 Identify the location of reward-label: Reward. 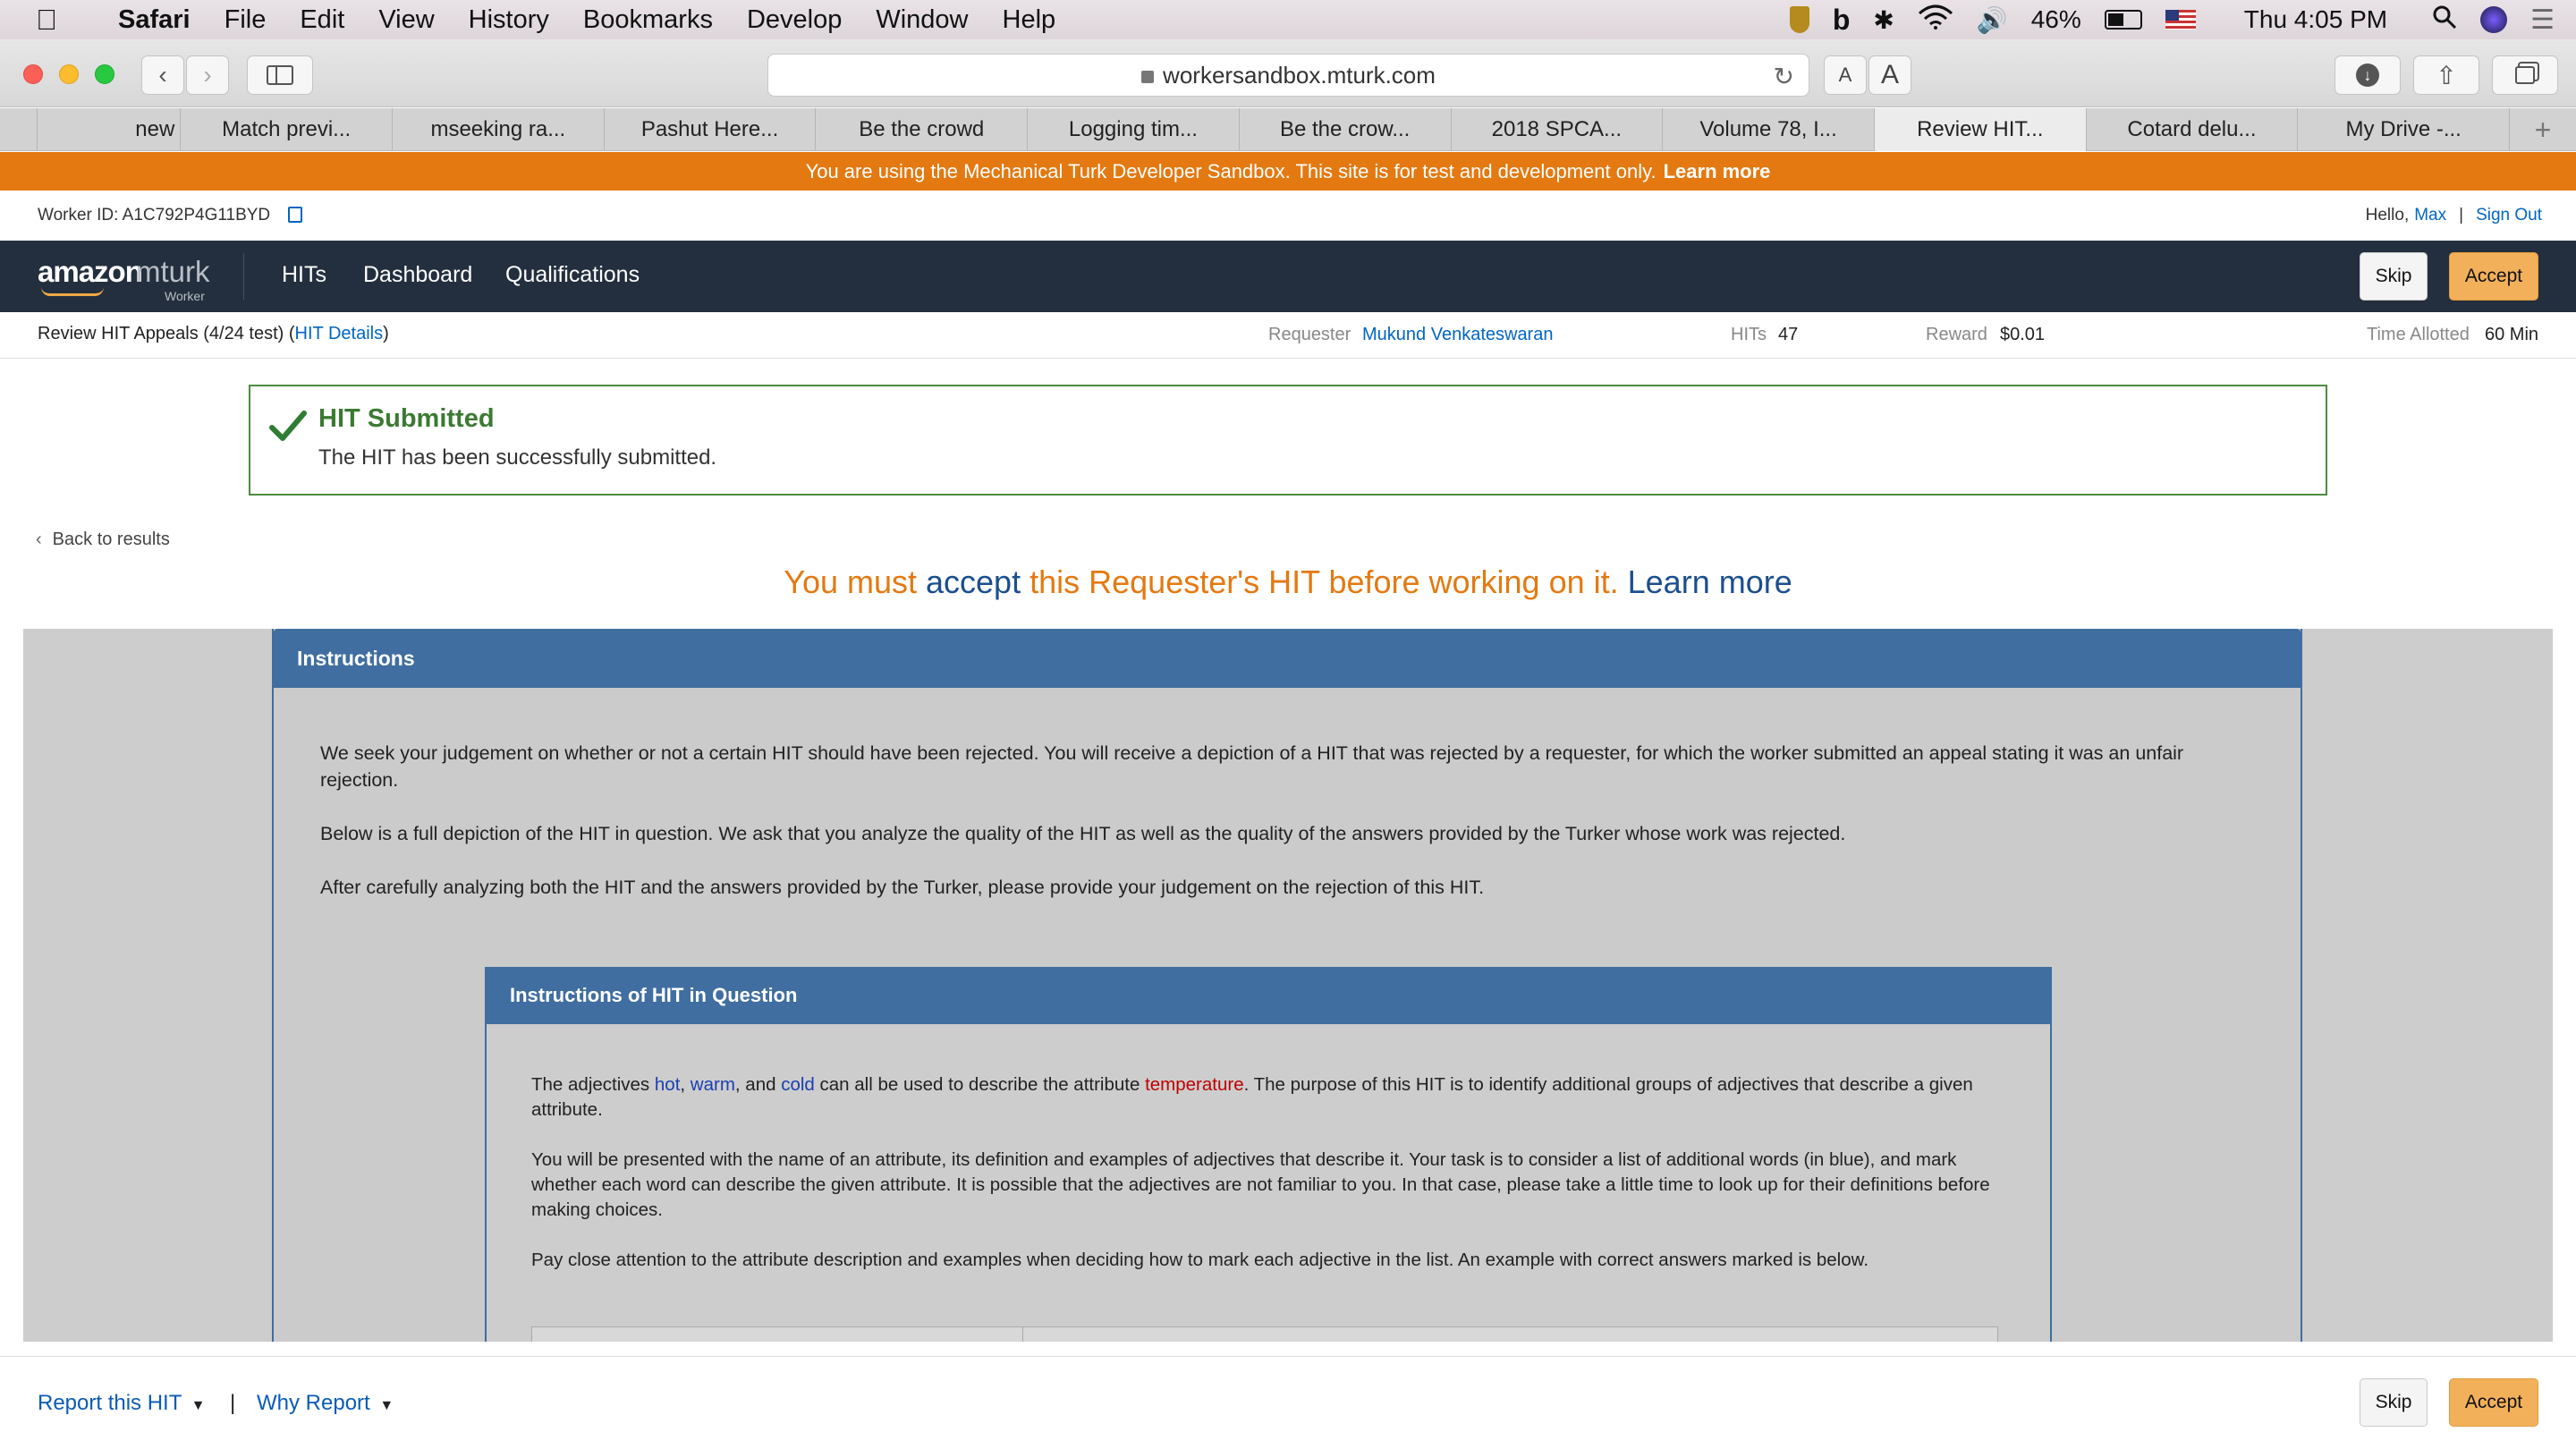
(1956, 334).